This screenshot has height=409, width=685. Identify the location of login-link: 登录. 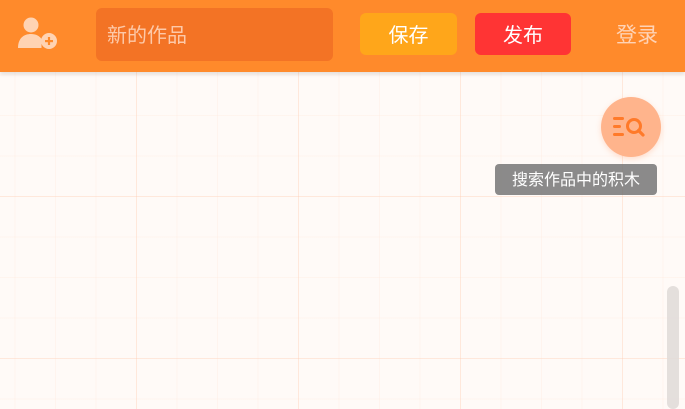
(637, 35).